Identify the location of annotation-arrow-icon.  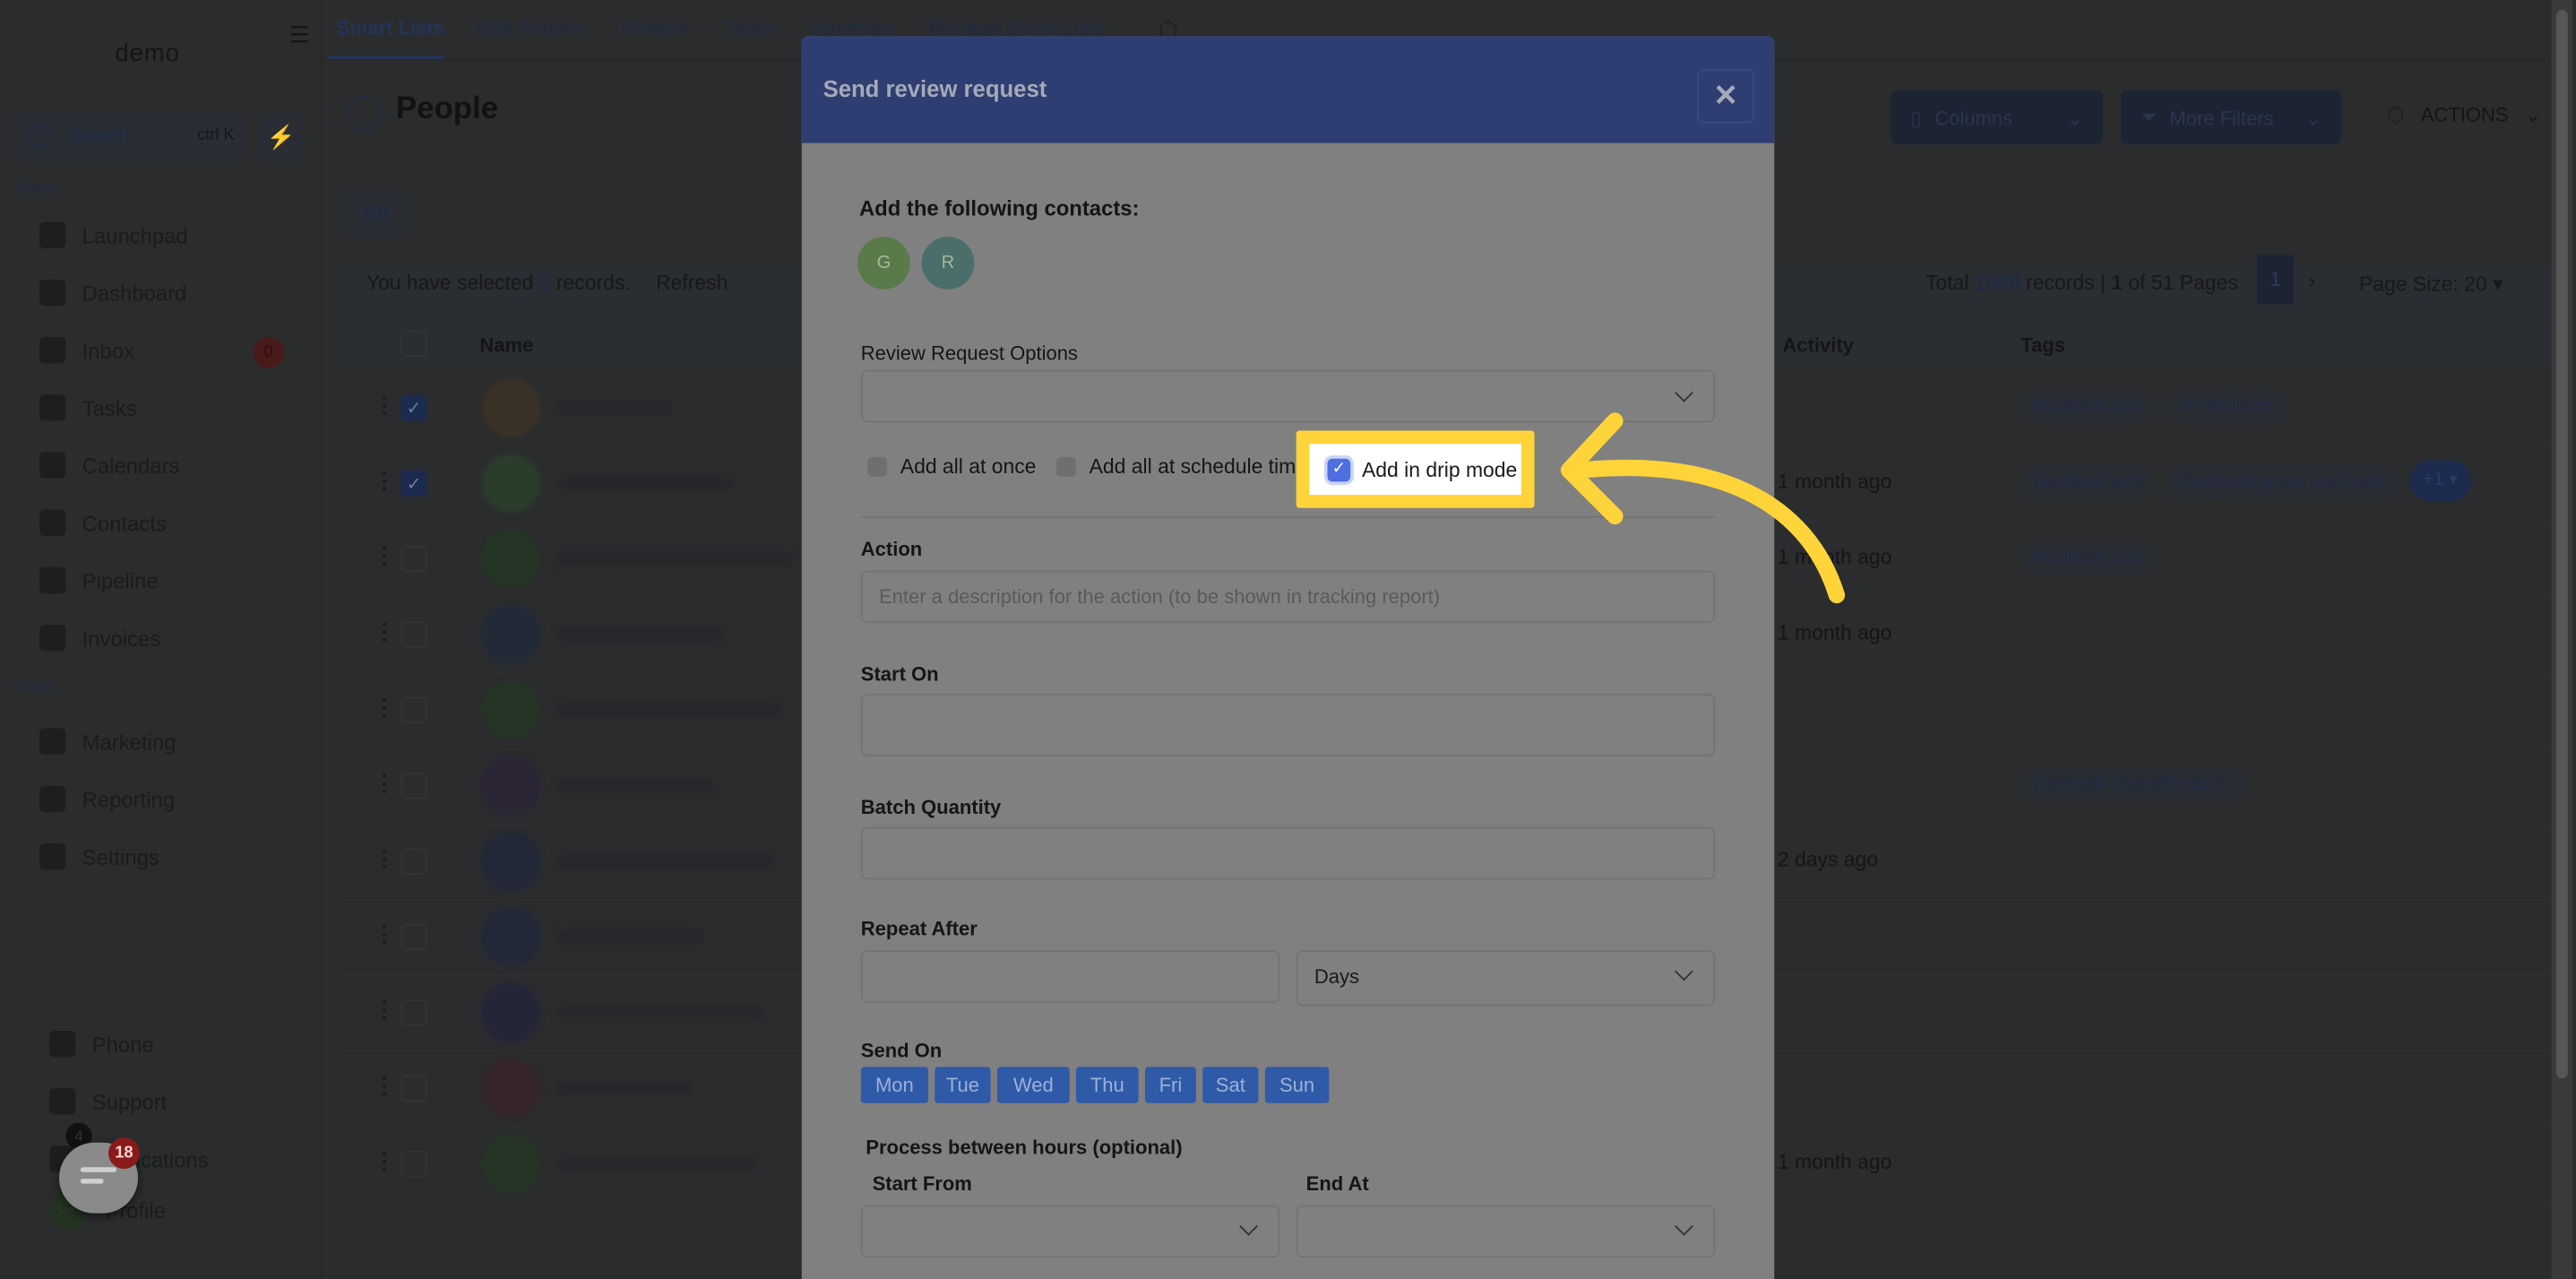
(1703, 508).